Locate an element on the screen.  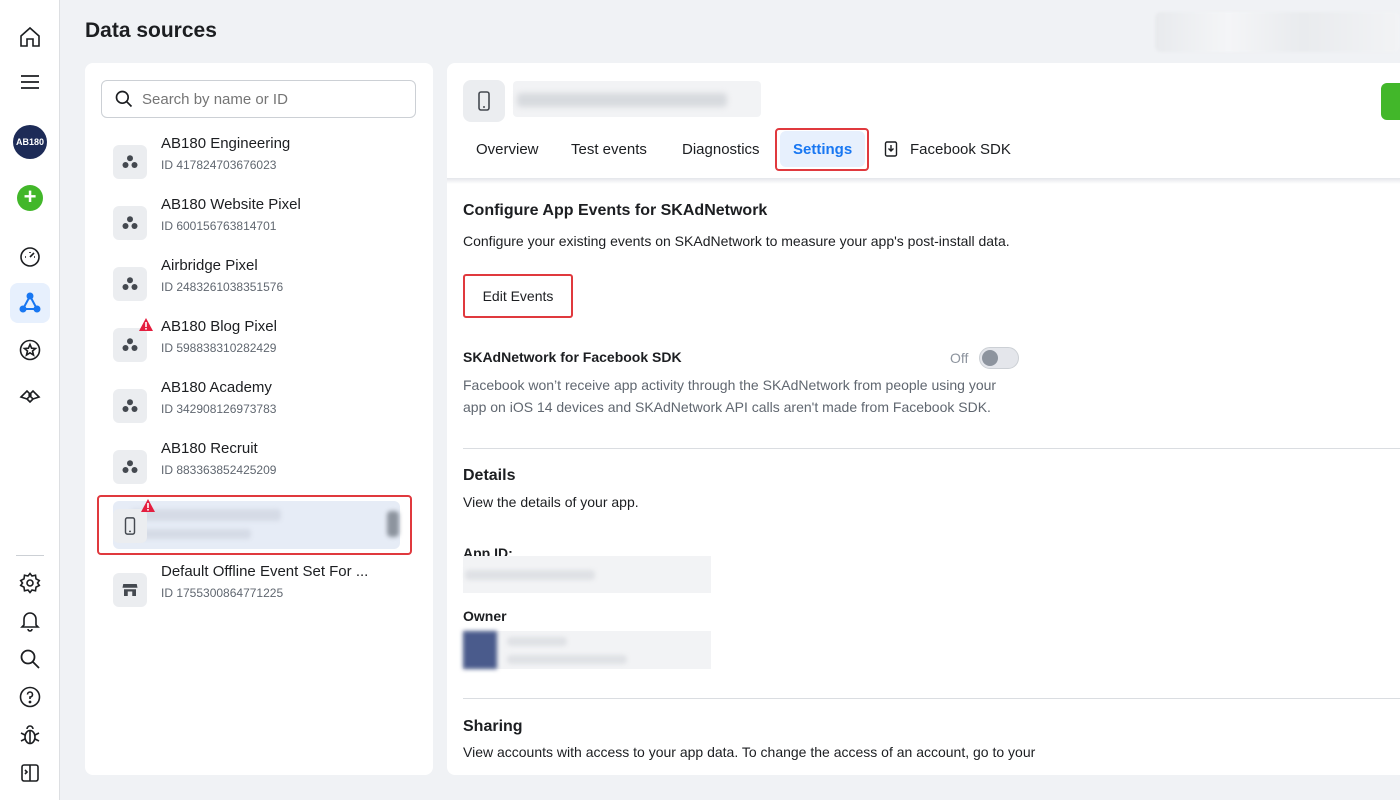
toggle-knob is located at coordinates (990, 358).